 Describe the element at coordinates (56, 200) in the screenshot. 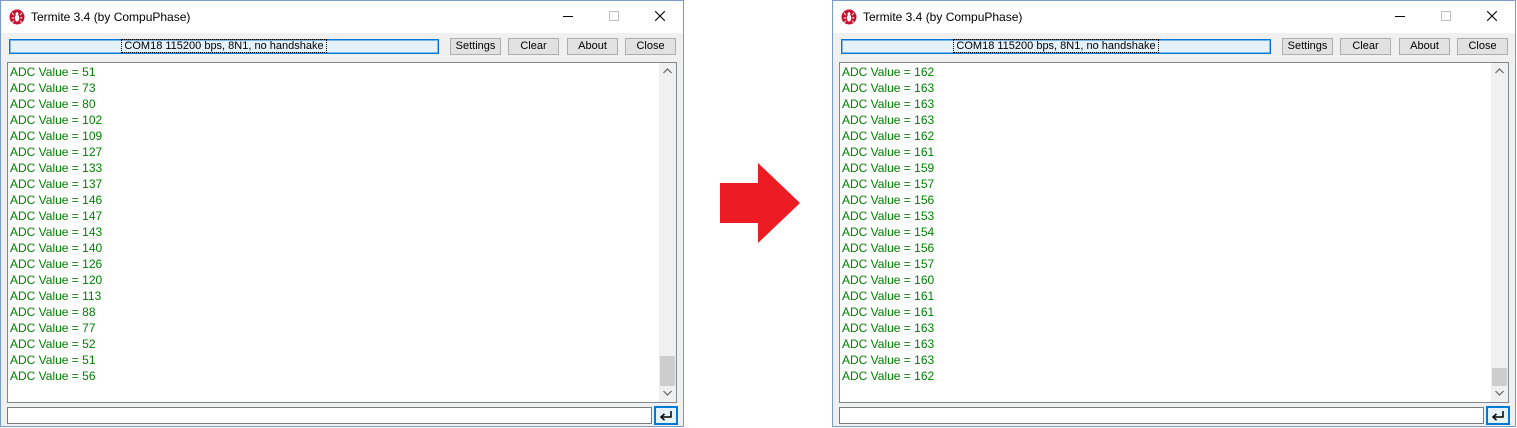

I see `log-line: ADC Value = 146` at that location.